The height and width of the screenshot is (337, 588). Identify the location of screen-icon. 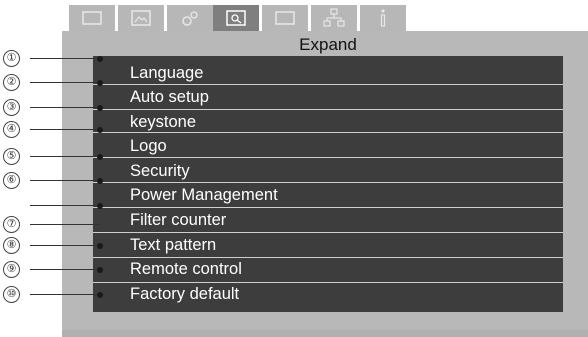
(285, 18).